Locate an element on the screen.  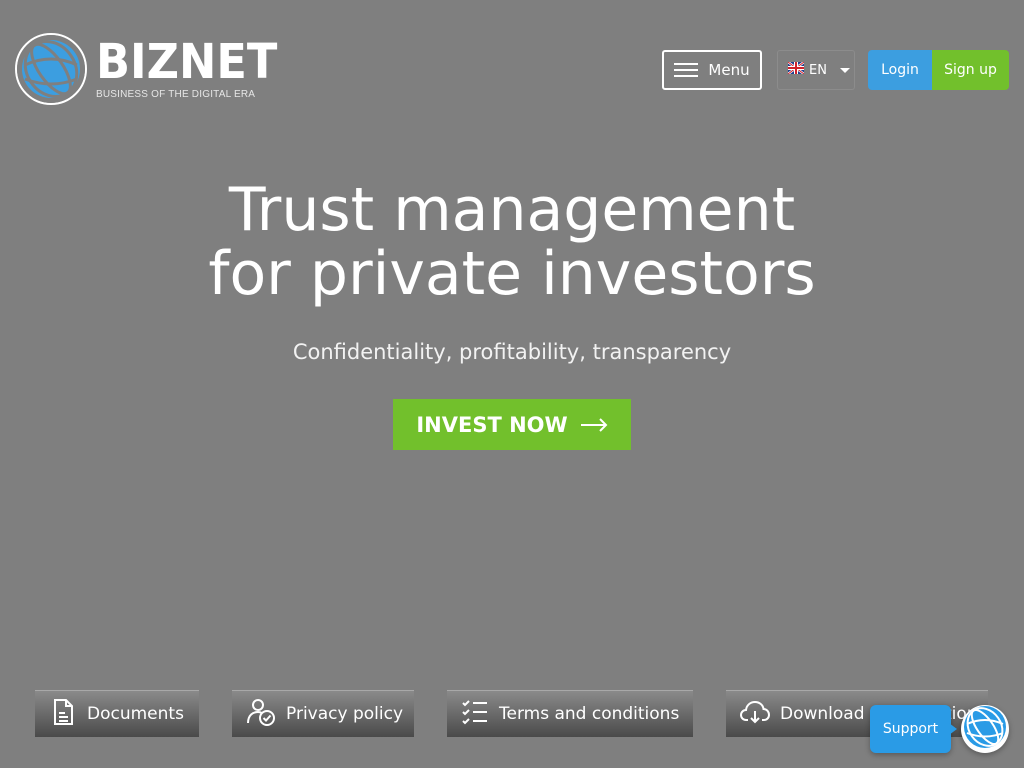
documents-button: Documents is located at coordinates (117, 713).